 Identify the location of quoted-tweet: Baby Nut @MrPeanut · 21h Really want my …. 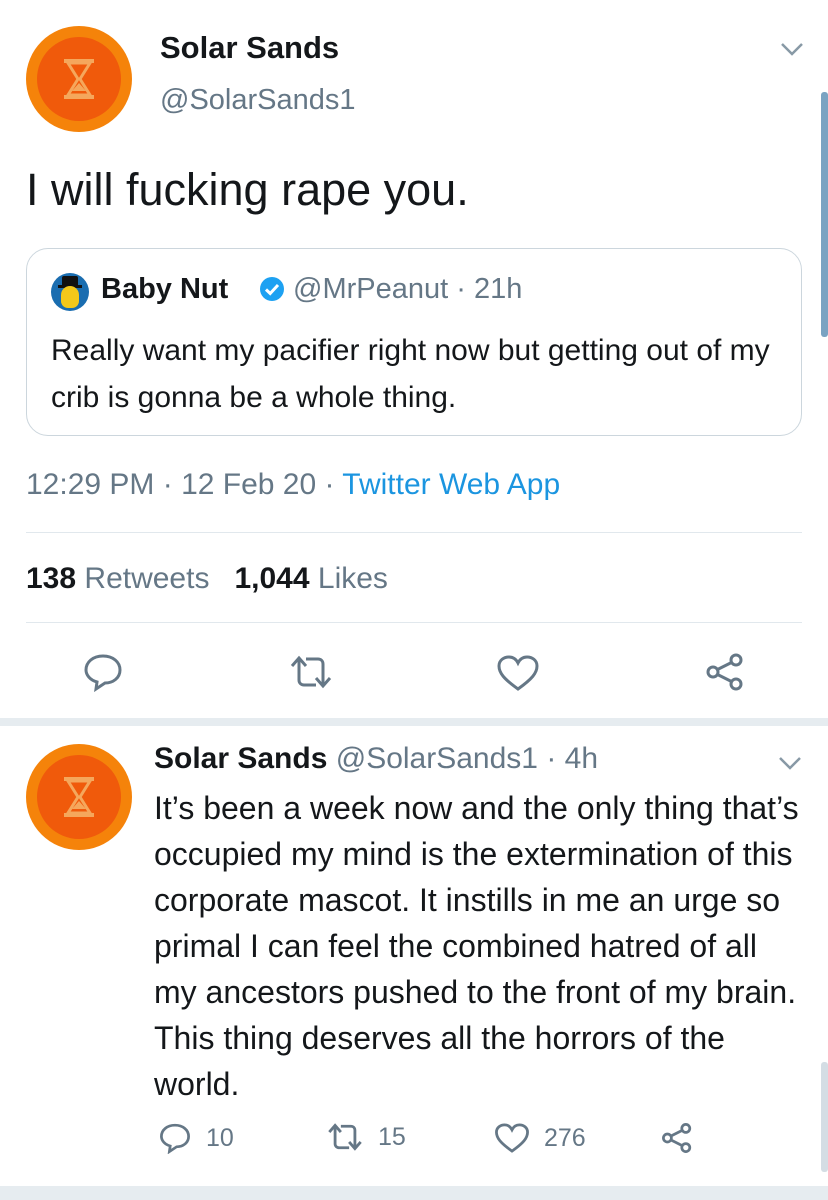
(414, 342).